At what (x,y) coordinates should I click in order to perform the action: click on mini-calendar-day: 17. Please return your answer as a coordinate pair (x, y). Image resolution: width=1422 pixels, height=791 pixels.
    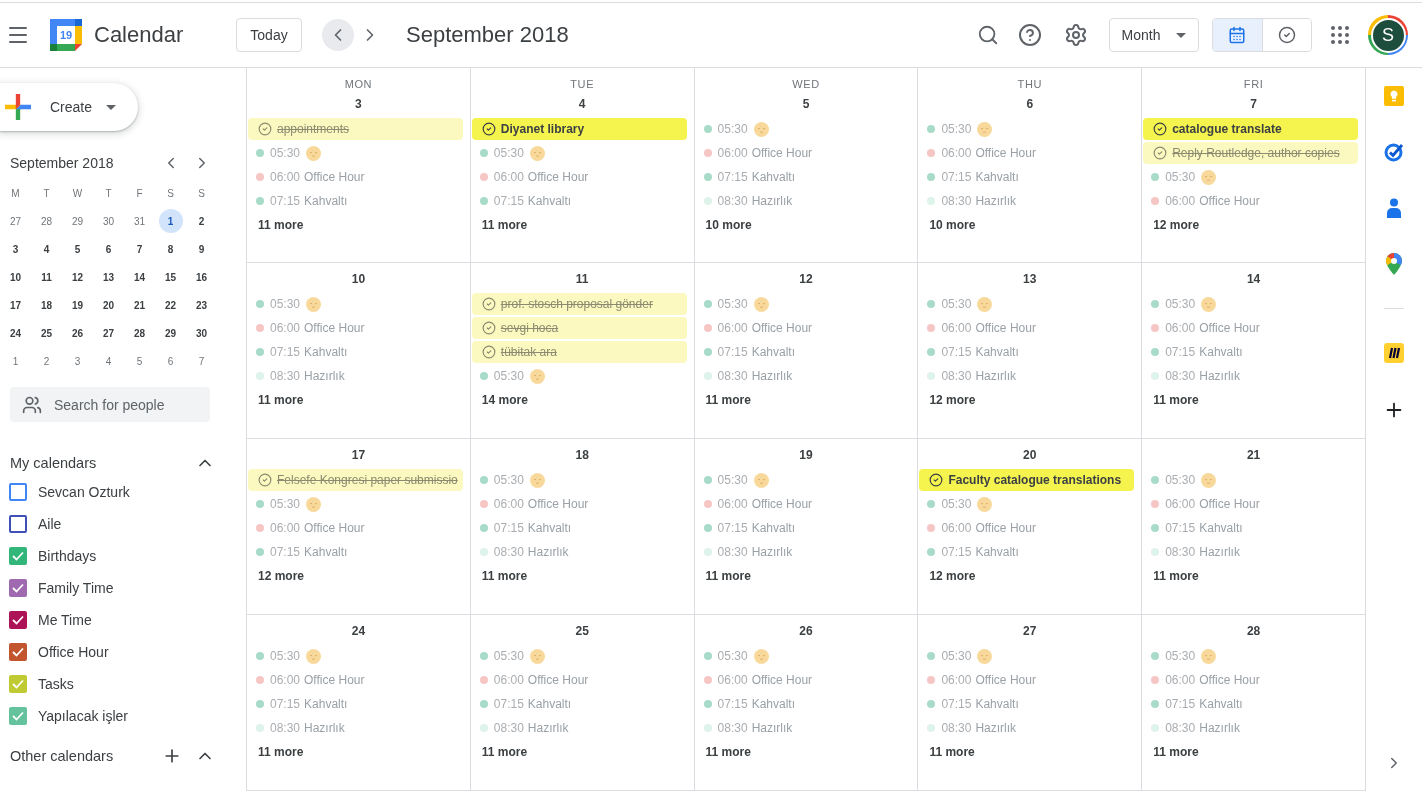
    Looking at the image, I should click on (15, 305).